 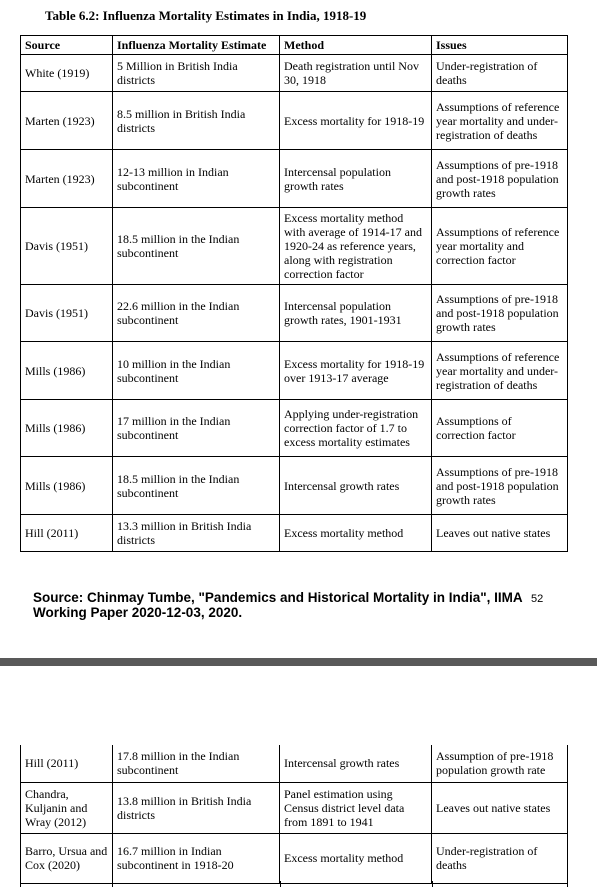 What do you see at coordinates (196, 120) in the screenshot?
I see `cell-estimate: 8.5 million in British India districts` at bounding box center [196, 120].